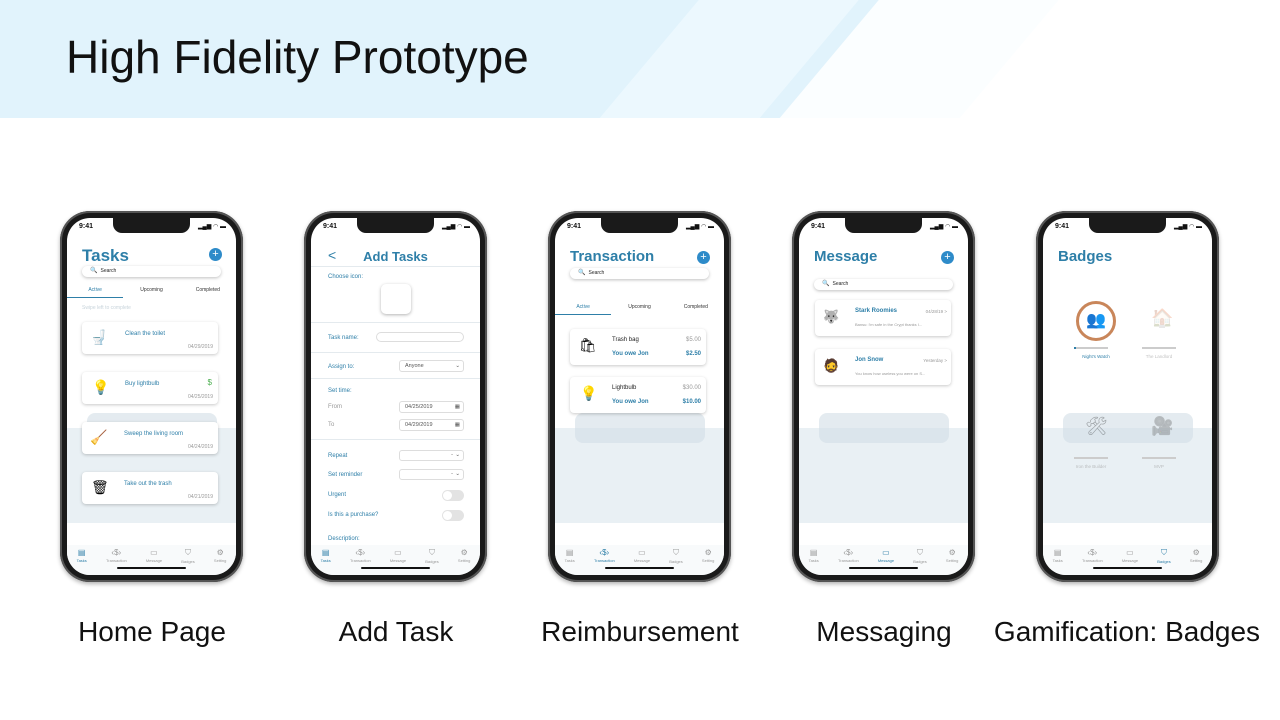 Image resolution: width=1280 pixels, height=720 pixels. I want to click on transaction-tabs: Active Upcoming Completed, so click(639, 308).